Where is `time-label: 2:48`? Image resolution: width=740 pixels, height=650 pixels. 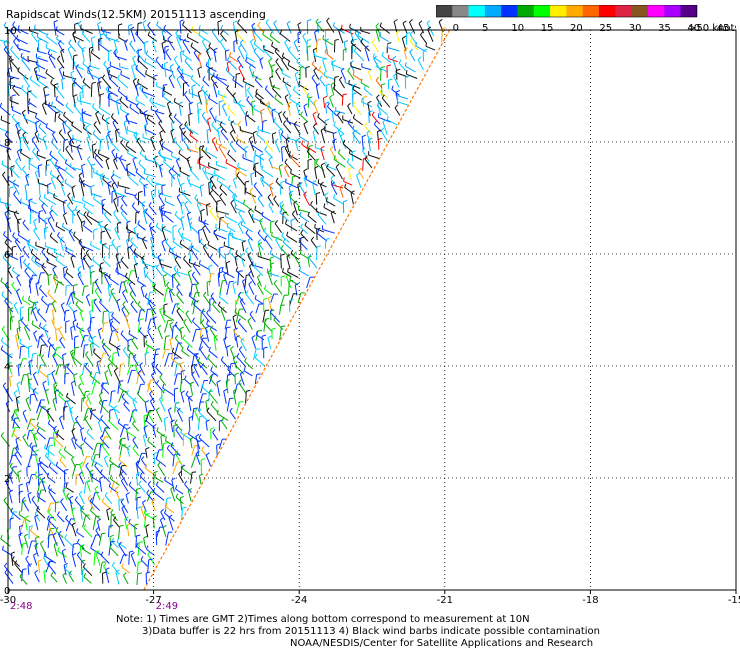 time-label: 2:48 is located at coordinates (21, 606).